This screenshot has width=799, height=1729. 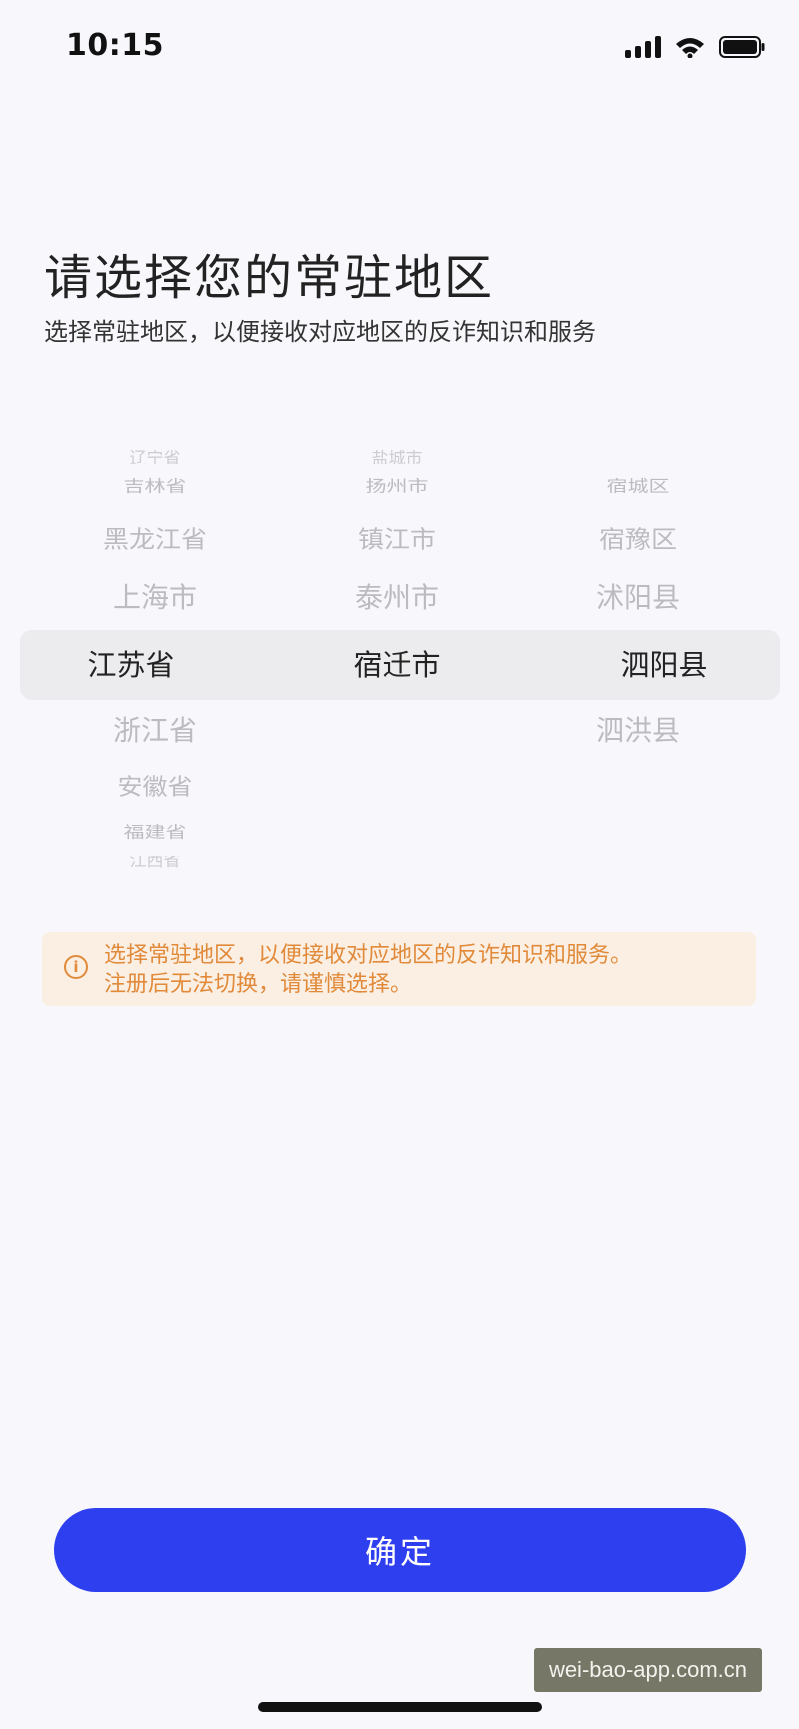 What do you see at coordinates (397, 539) in the screenshot?
I see `city-option: 镇江市` at bounding box center [397, 539].